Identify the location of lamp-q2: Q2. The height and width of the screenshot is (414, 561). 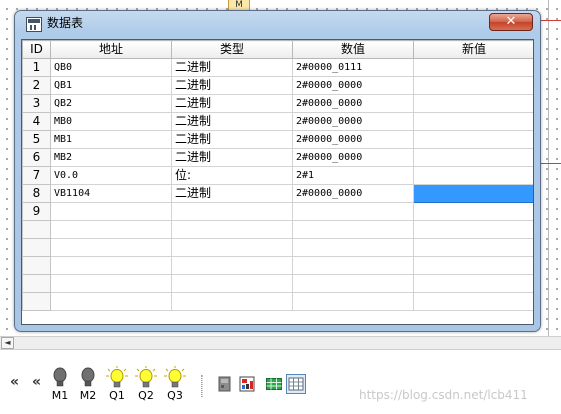
(146, 384).